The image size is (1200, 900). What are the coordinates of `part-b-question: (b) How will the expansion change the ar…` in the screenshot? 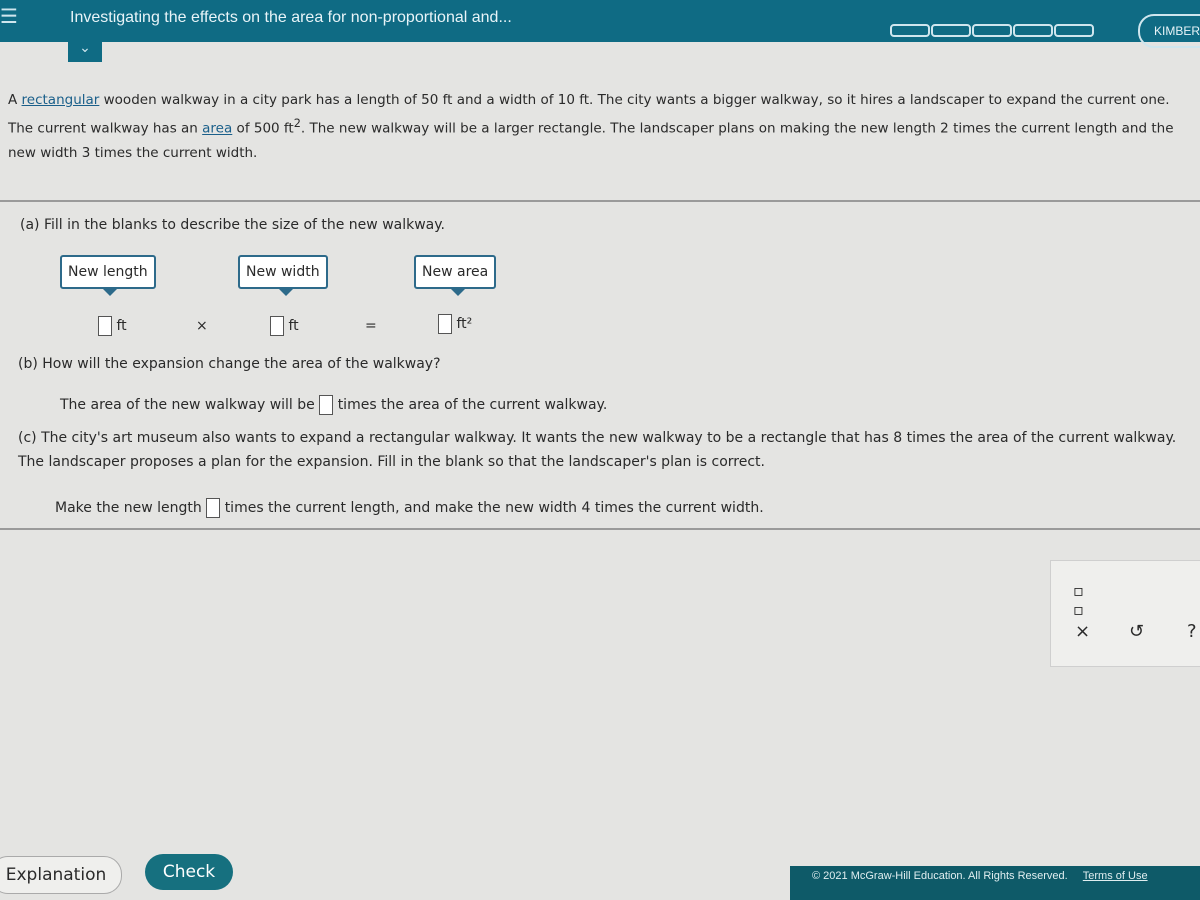 It's located at (229, 364).